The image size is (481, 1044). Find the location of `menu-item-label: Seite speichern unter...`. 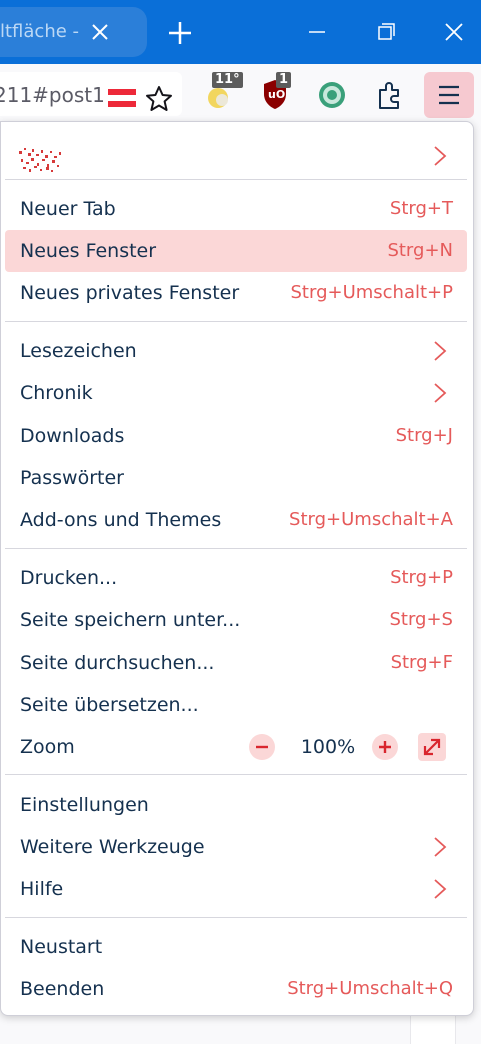

menu-item-label: Seite speichern unter... is located at coordinates (130, 620).